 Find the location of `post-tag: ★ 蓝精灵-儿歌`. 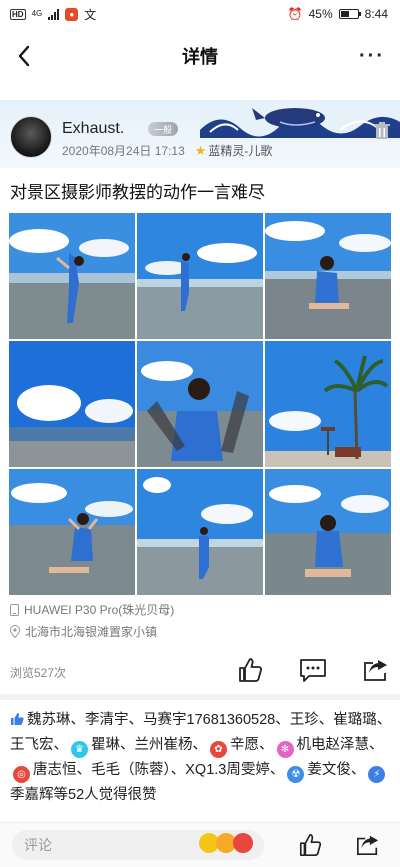

post-tag: ★ 蓝精灵-儿歌 is located at coordinates (234, 150).